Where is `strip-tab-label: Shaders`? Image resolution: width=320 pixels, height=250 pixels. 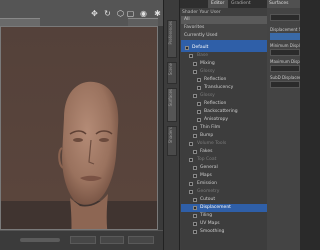 strip-tab-label: Shaders is located at coordinates (170, 135).